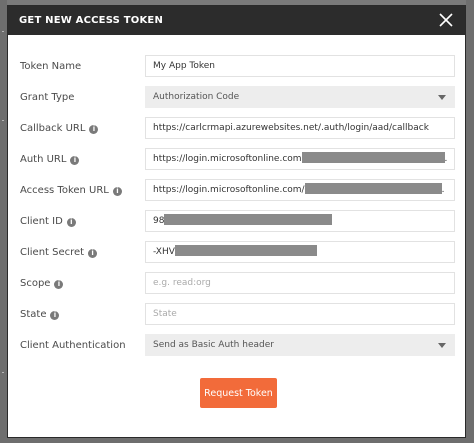  What do you see at coordinates (35, 283) in the screenshot?
I see `scope-label: Scope` at bounding box center [35, 283].